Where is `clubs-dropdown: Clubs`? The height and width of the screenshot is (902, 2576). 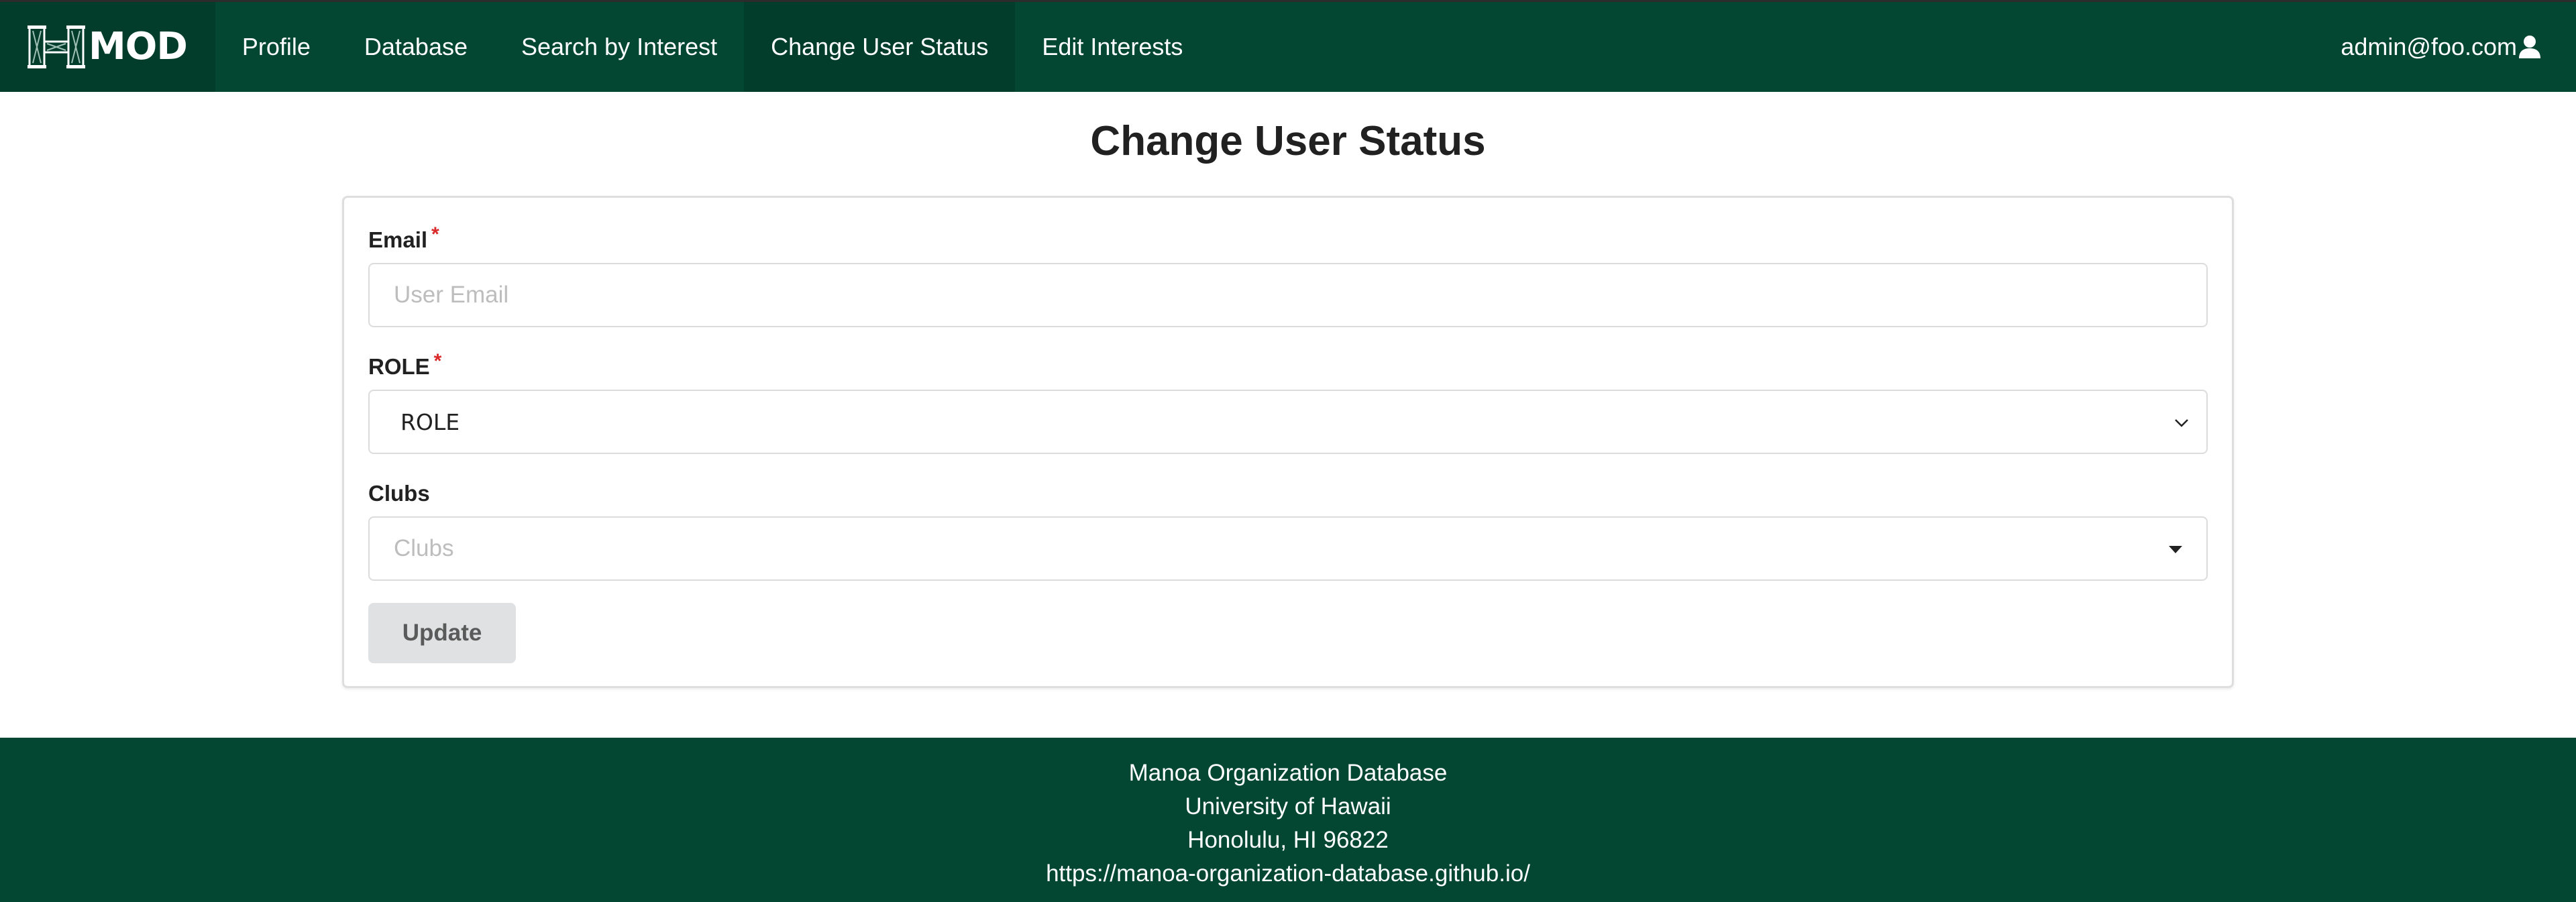
clubs-dropdown: Clubs is located at coordinates (1288, 548).